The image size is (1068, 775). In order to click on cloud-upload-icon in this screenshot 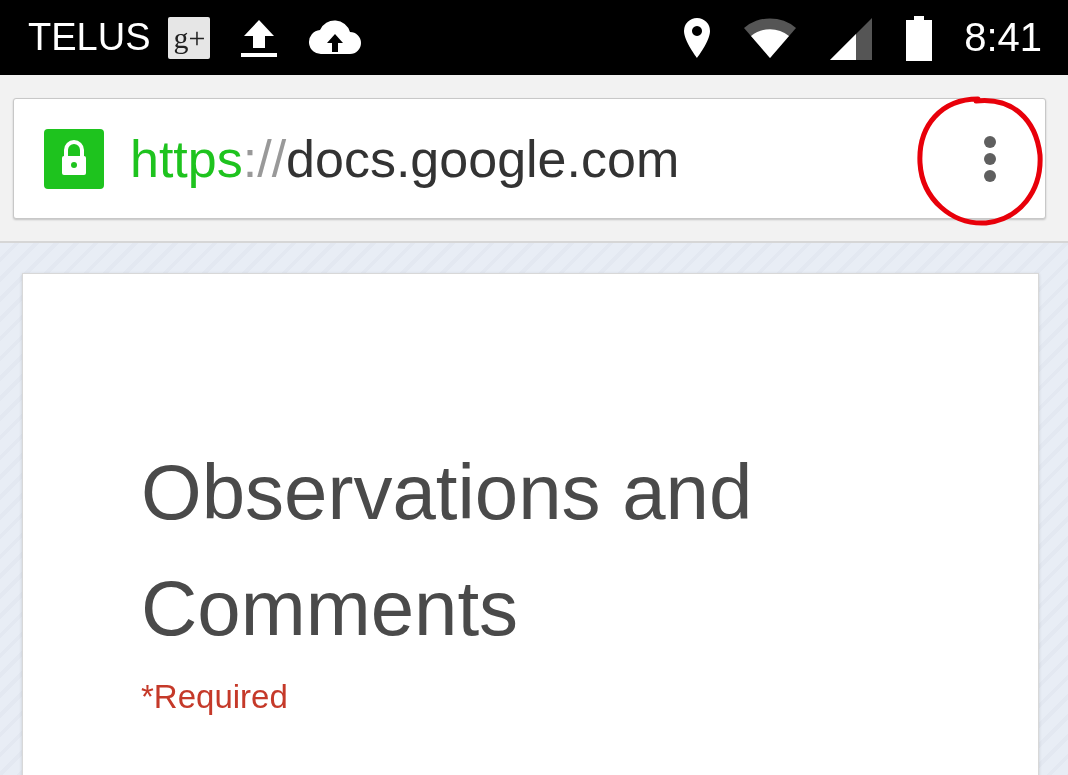, I will do `click(335, 37)`.